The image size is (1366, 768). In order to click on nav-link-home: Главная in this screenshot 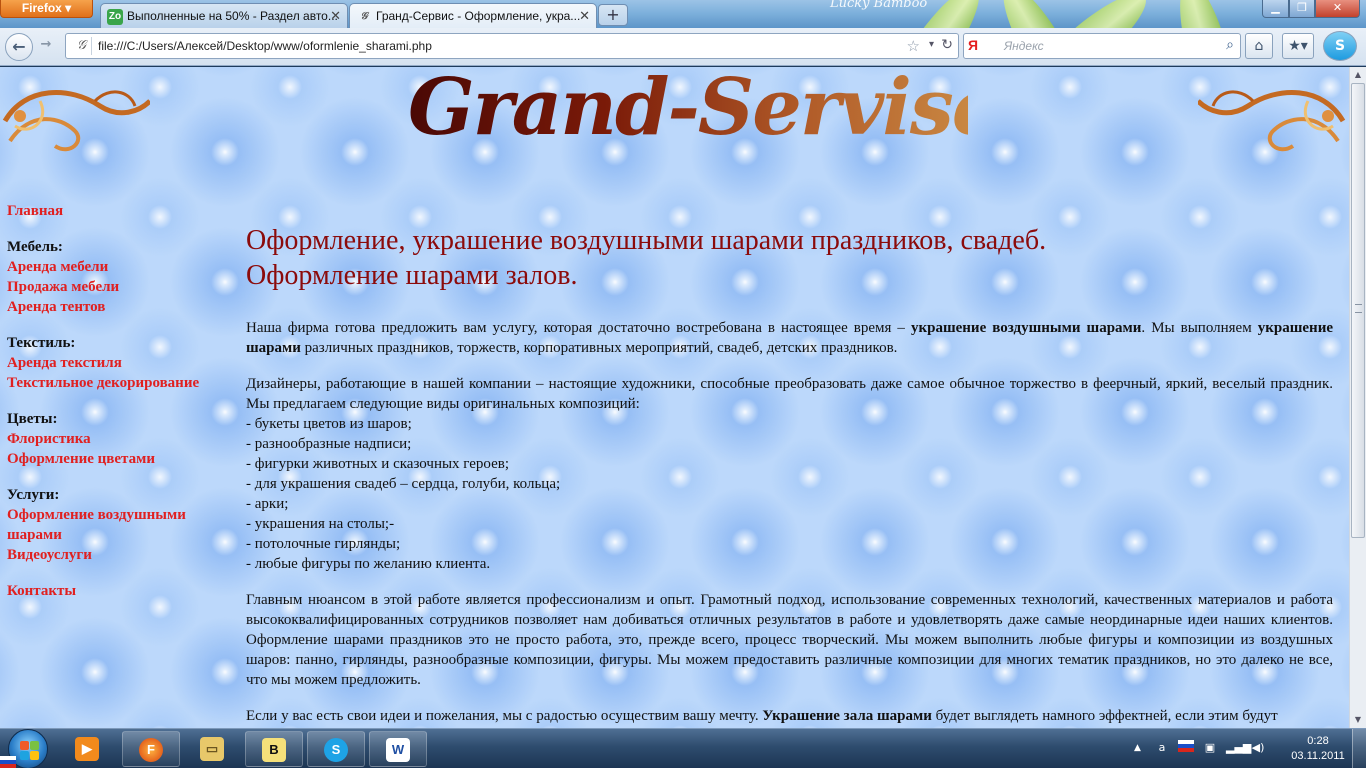, I will do `click(122, 211)`.